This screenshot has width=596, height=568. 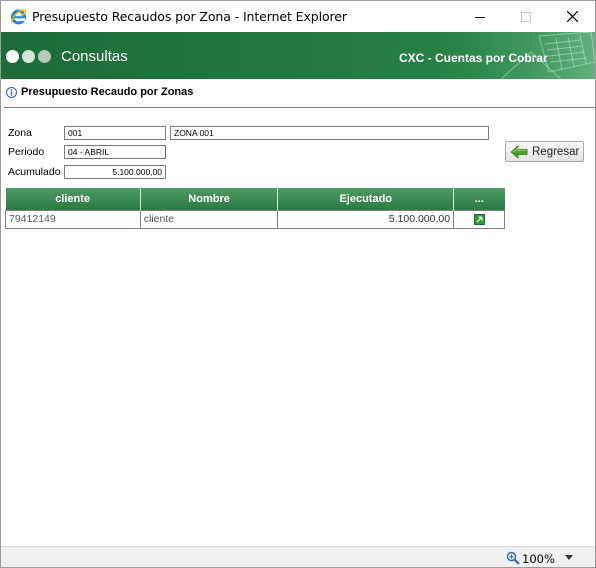 What do you see at coordinates (115, 152) in the screenshot?
I see `periodo-field: 04 - ABRIL` at bounding box center [115, 152].